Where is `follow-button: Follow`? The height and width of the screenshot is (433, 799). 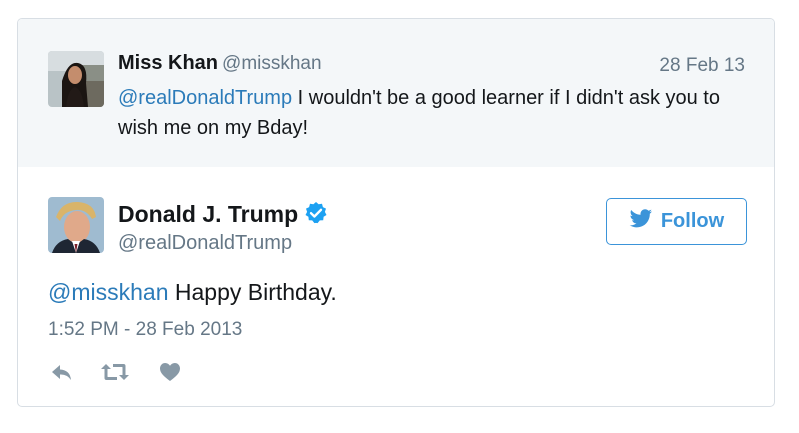
follow-button: Follow is located at coordinates (676, 221).